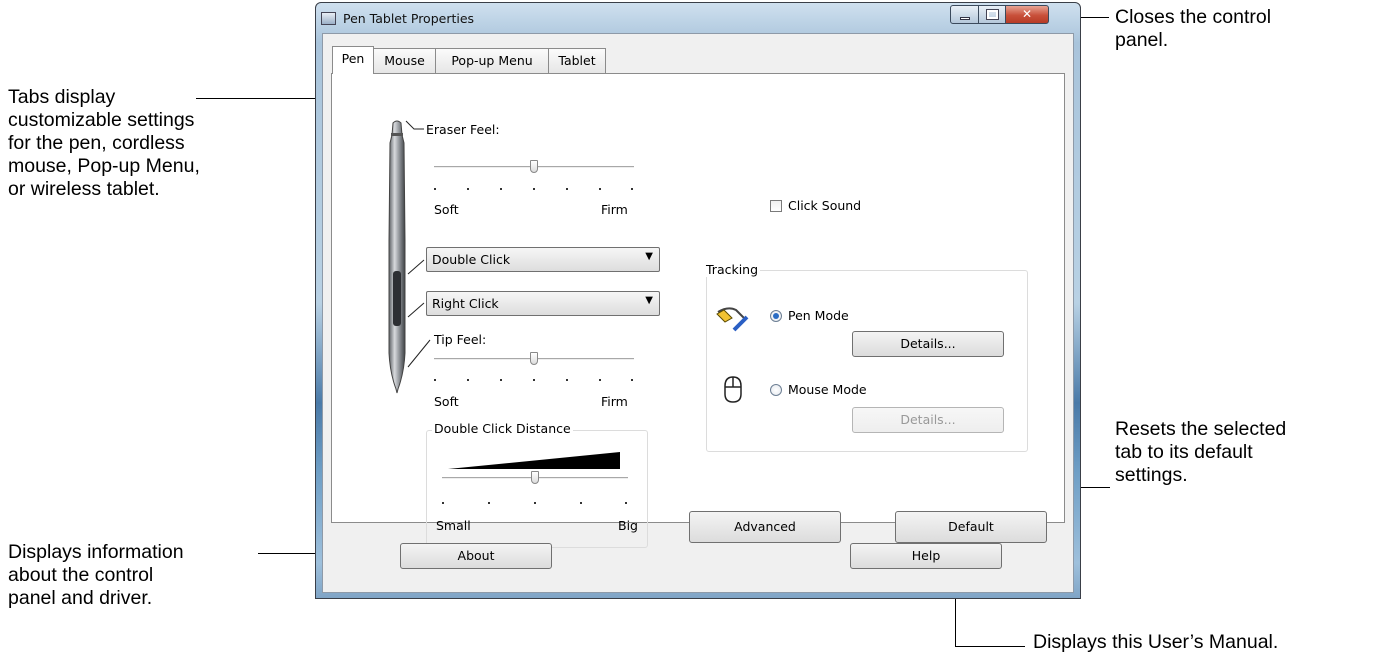  I want to click on tab-popup-menu: Pop-up Menu, so click(492, 60).